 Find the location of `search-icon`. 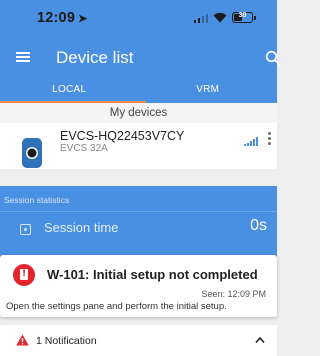

search-icon is located at coordinates (273, 58).